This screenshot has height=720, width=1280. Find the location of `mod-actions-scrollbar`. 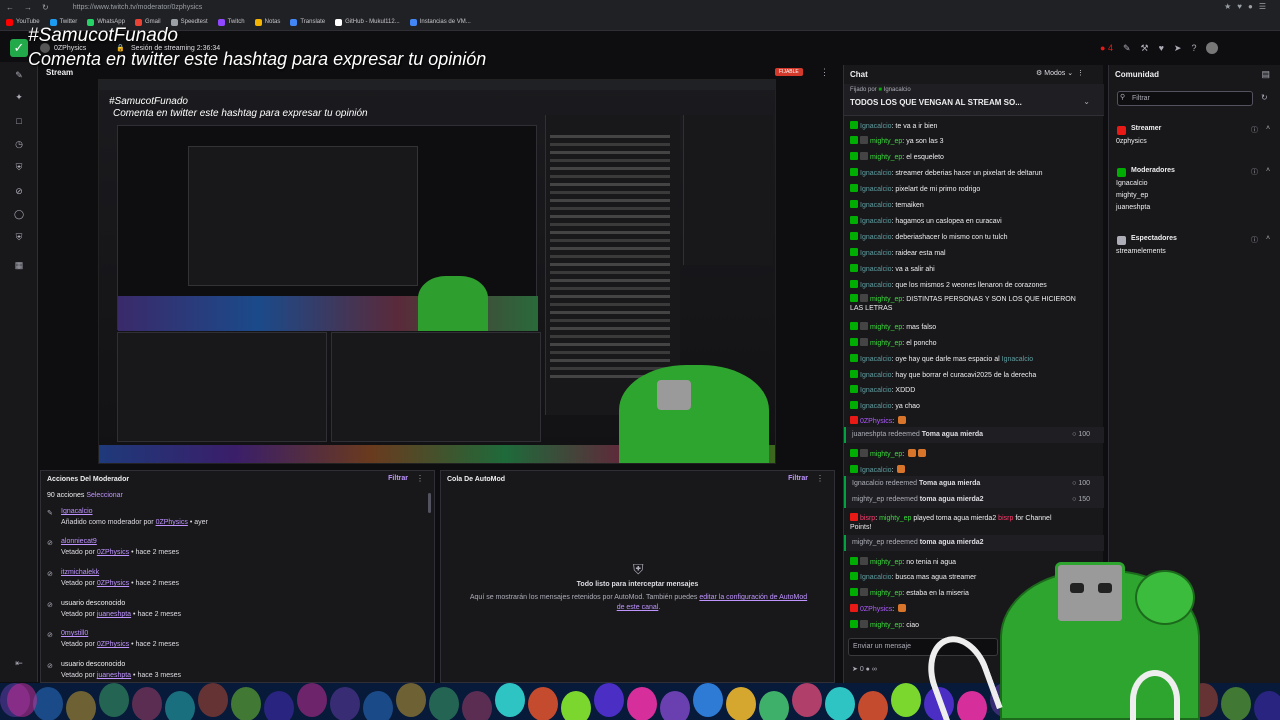

mod-actions-scrollbar is located at coordinates (429, 503).